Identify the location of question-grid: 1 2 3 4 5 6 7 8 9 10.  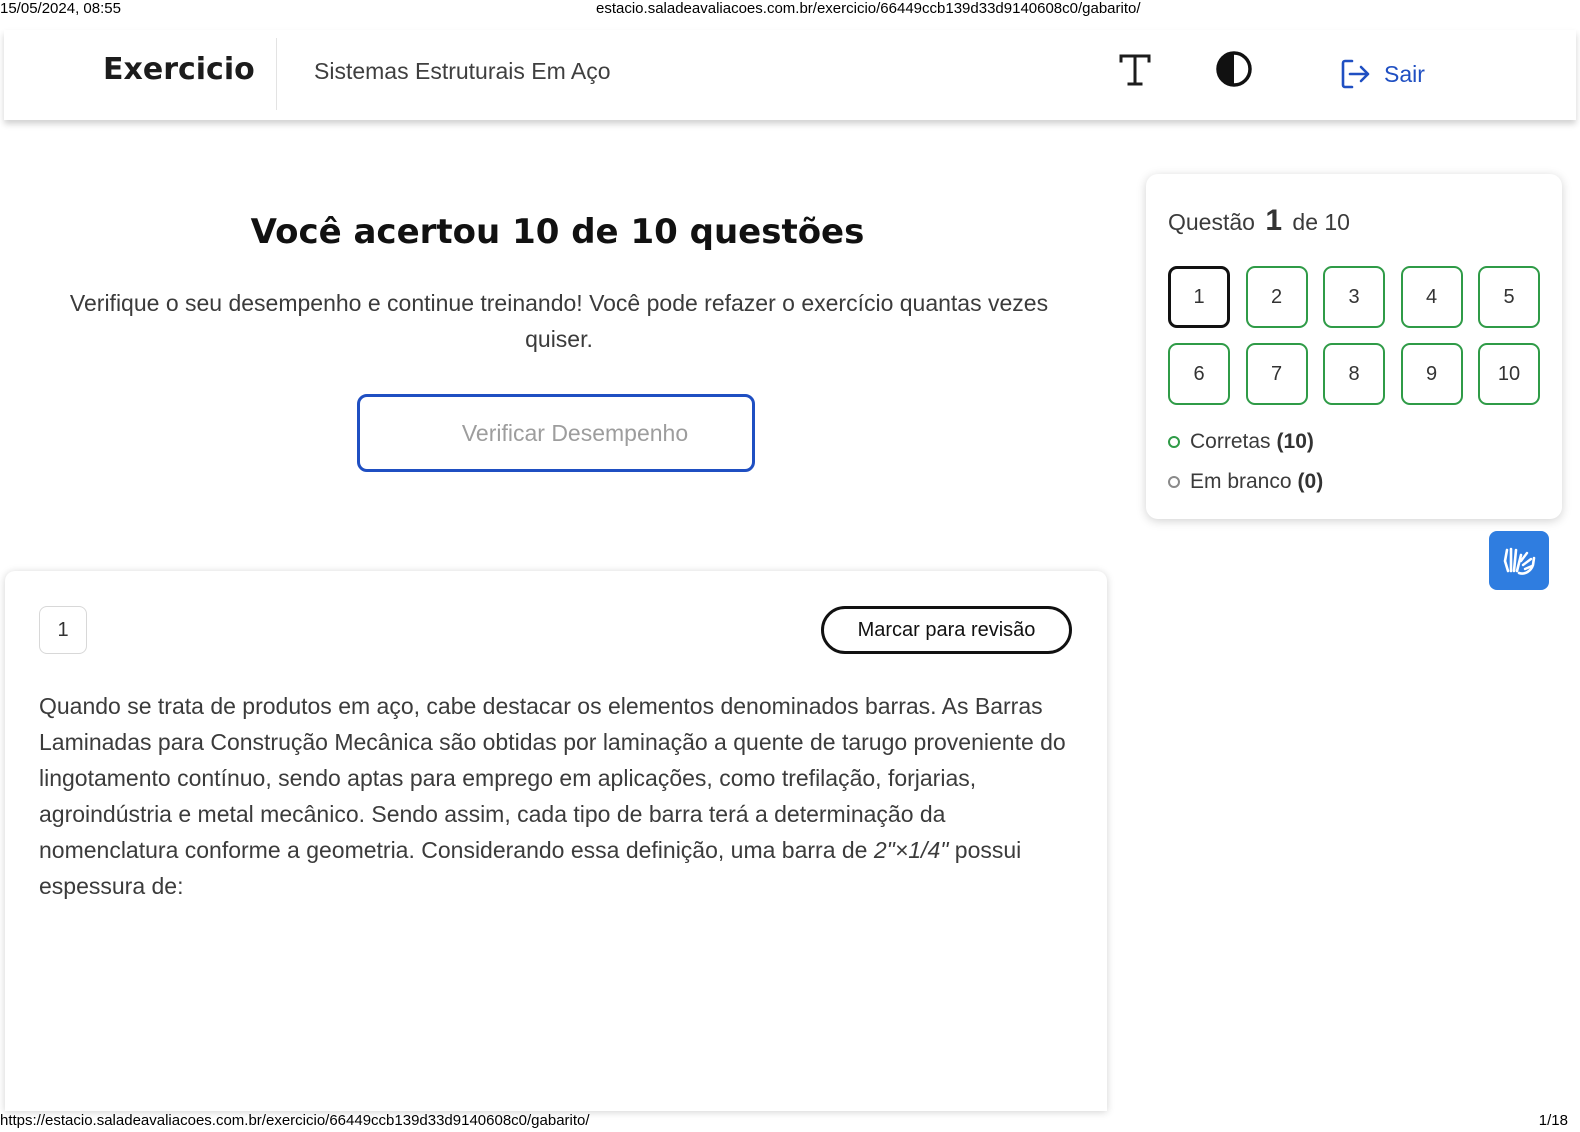
(1354, 335).